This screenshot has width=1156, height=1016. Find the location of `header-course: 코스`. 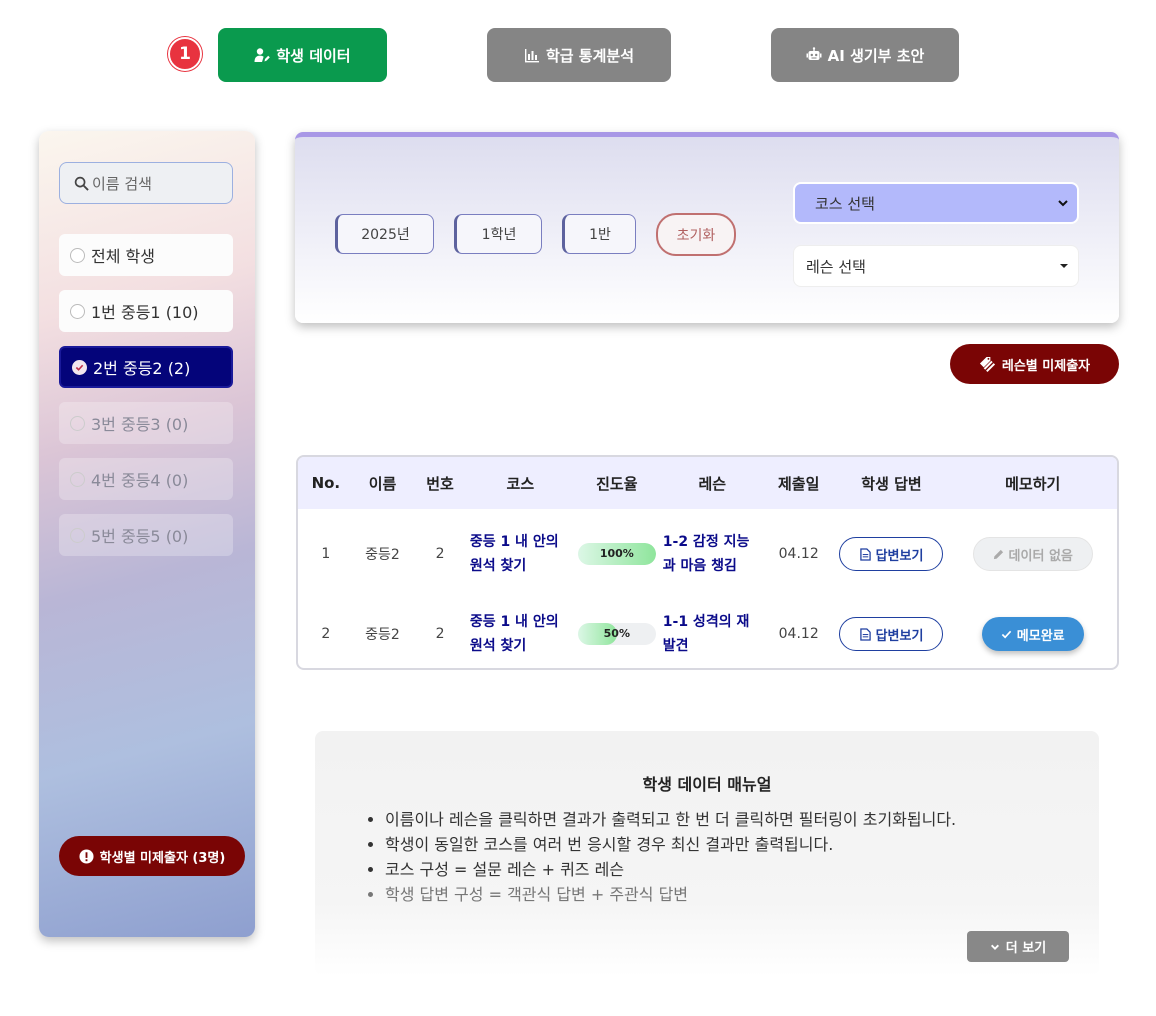

header-course: 코스 is located at coordinates (520, 483).